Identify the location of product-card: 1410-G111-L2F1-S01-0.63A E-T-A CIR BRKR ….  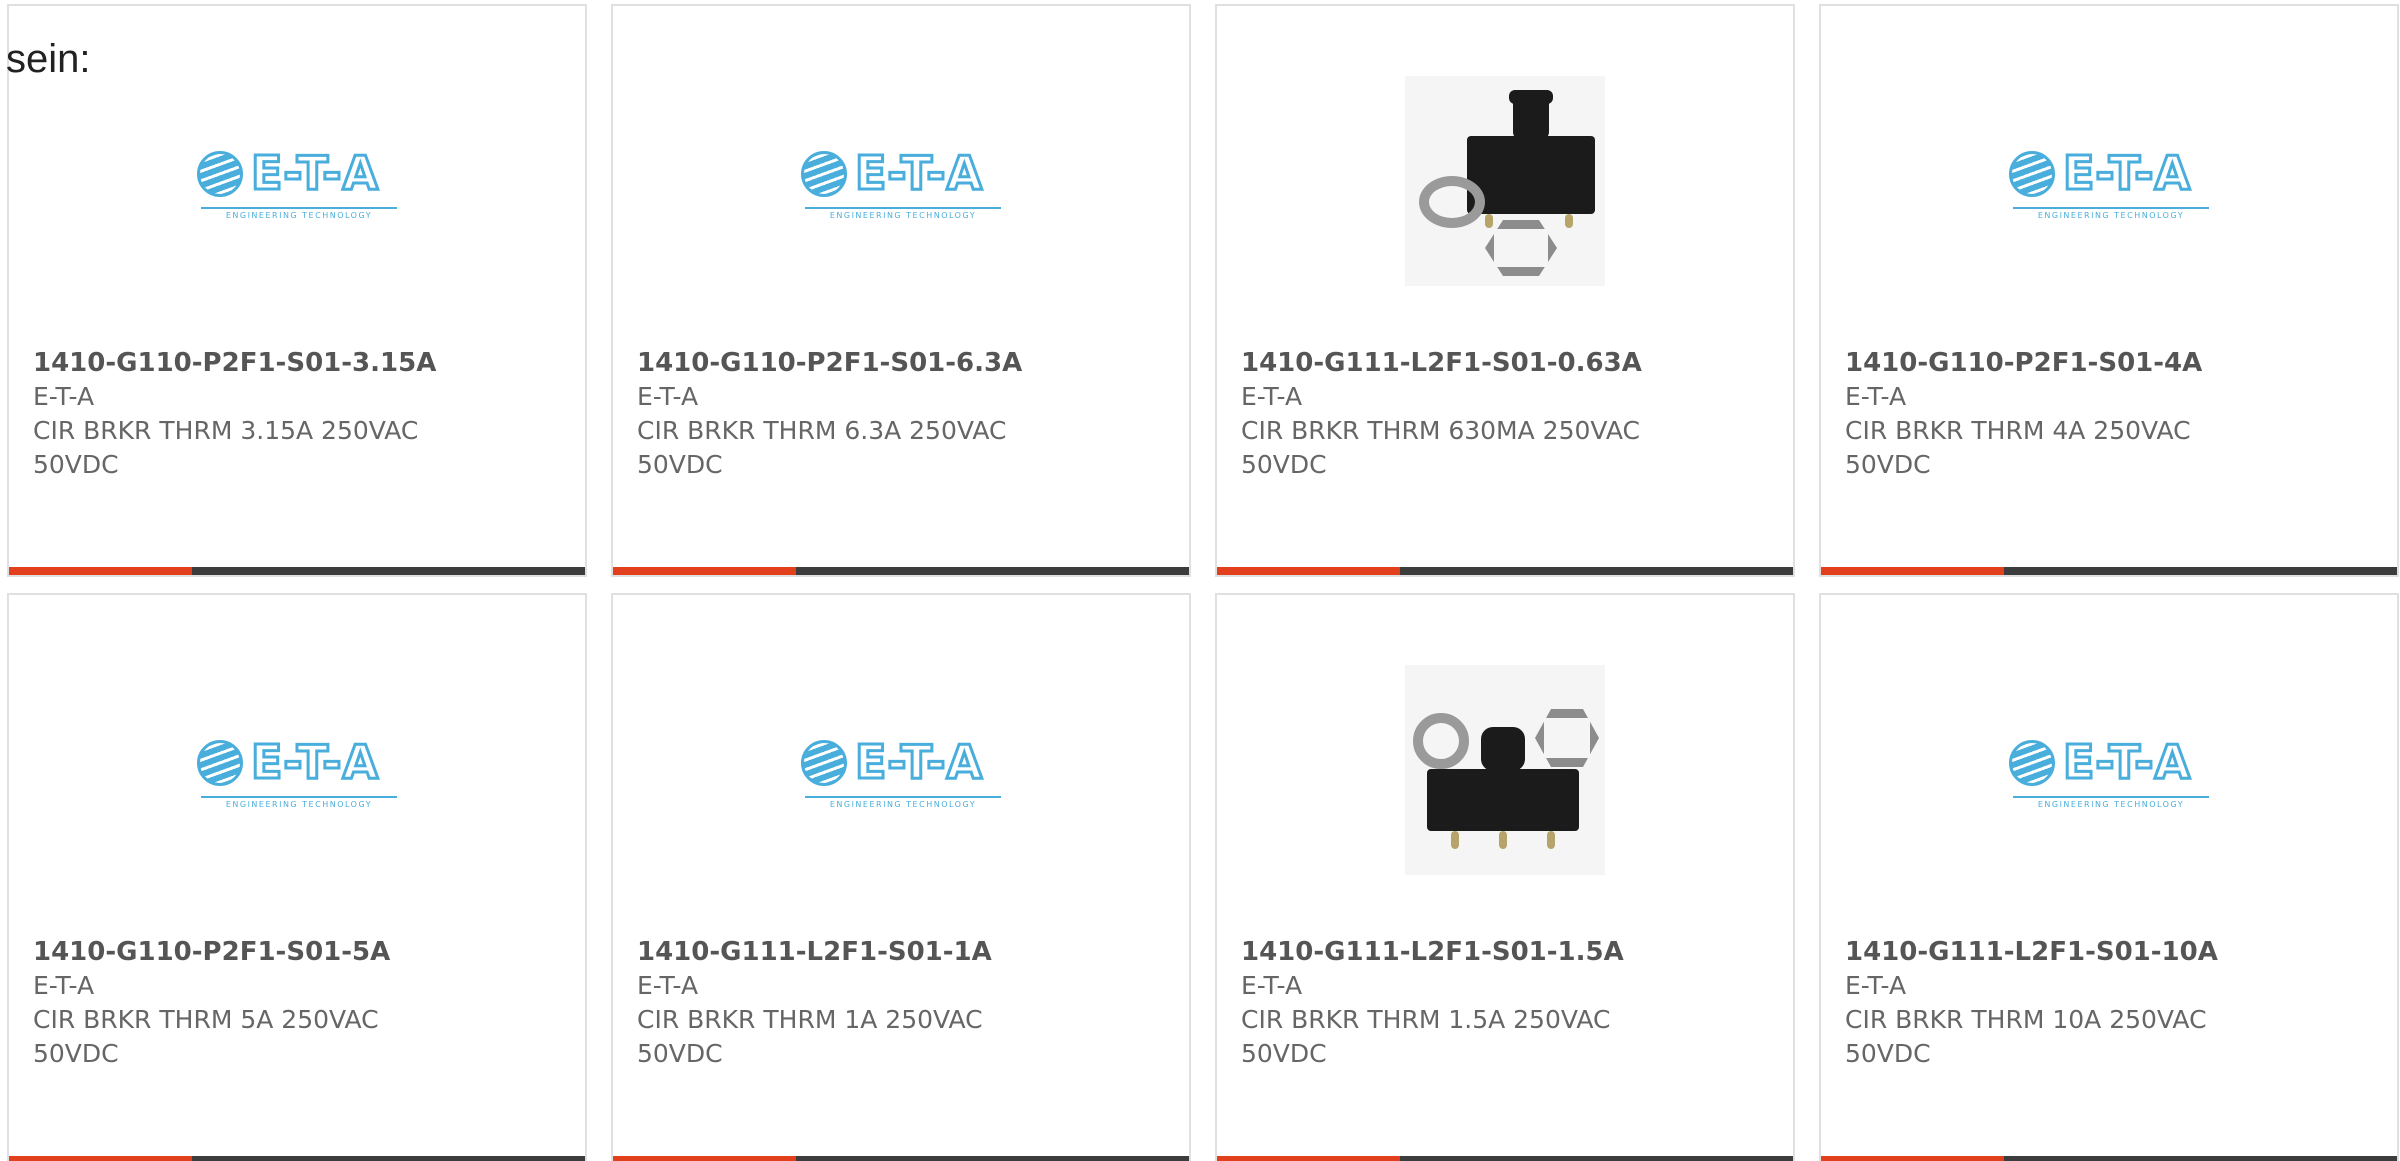
(1505, 290).